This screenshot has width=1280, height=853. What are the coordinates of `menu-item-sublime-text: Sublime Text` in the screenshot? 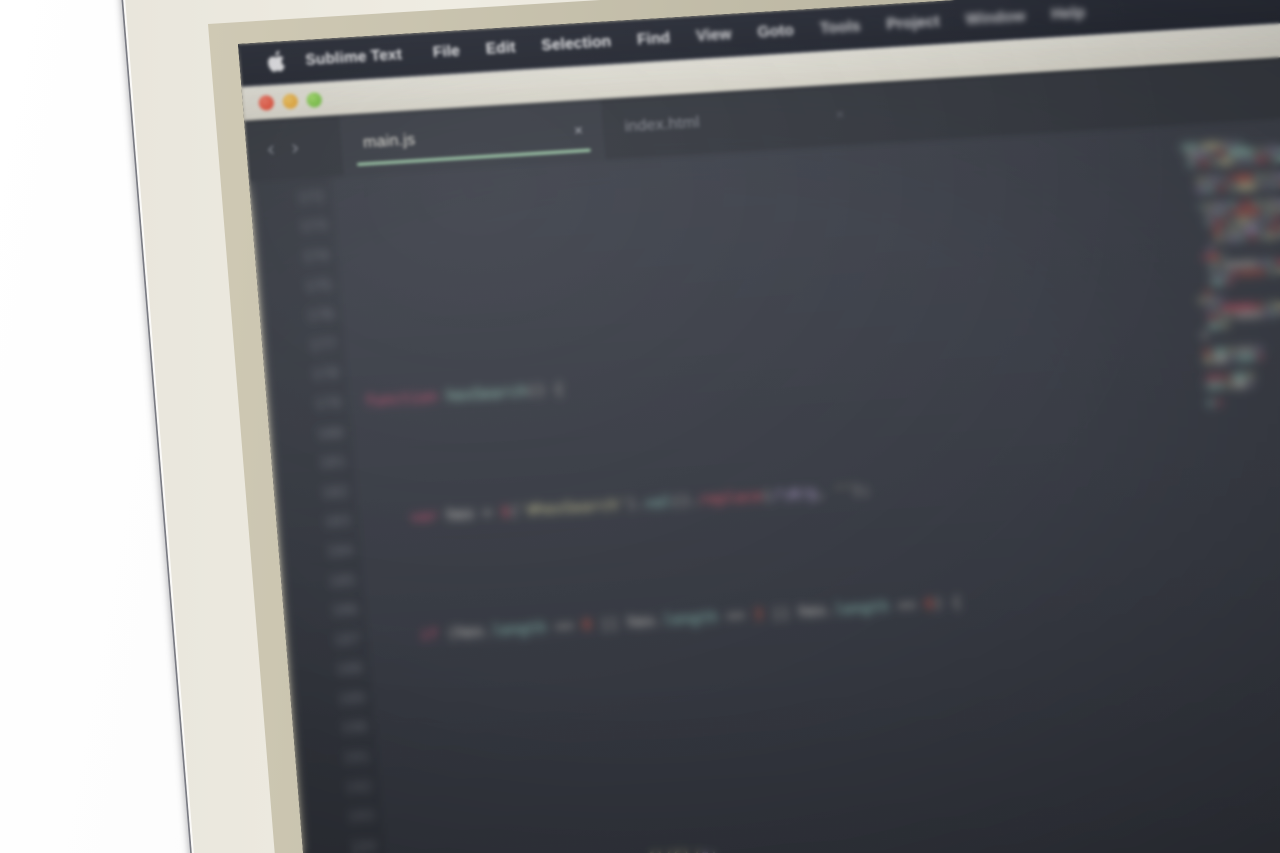 It's located at (363, 57).